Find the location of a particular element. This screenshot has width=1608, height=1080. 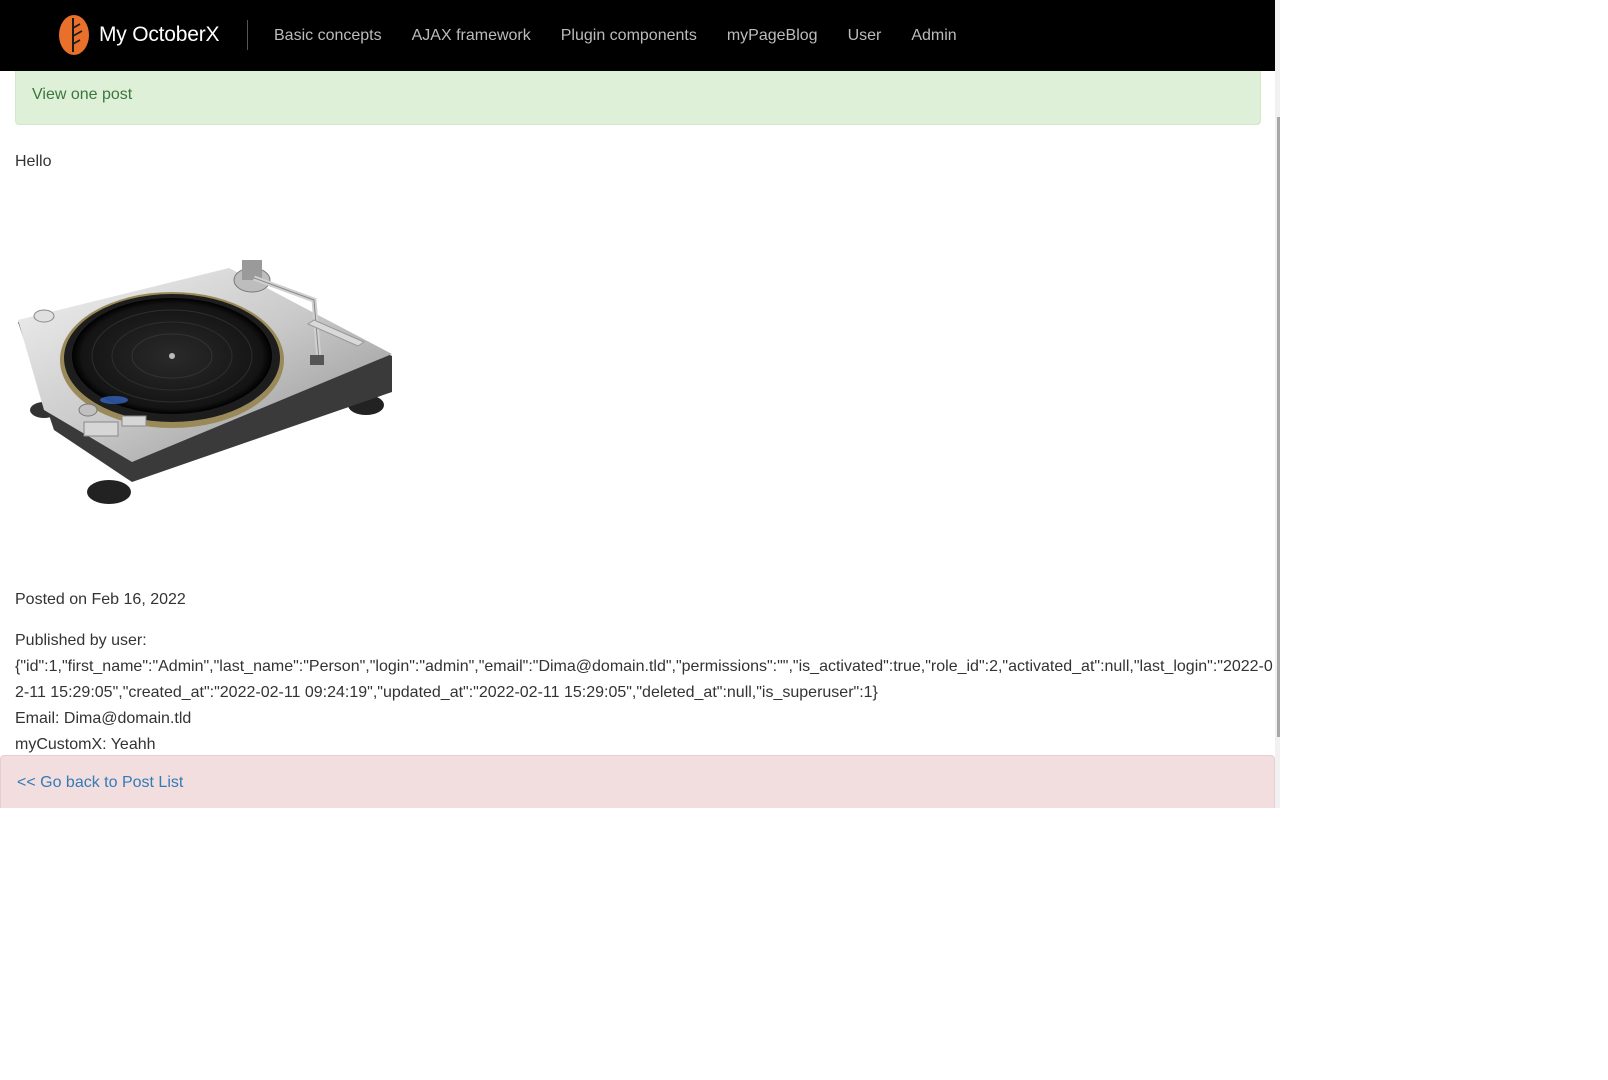

scroll-thumb is located at coordinates (1278, 427).